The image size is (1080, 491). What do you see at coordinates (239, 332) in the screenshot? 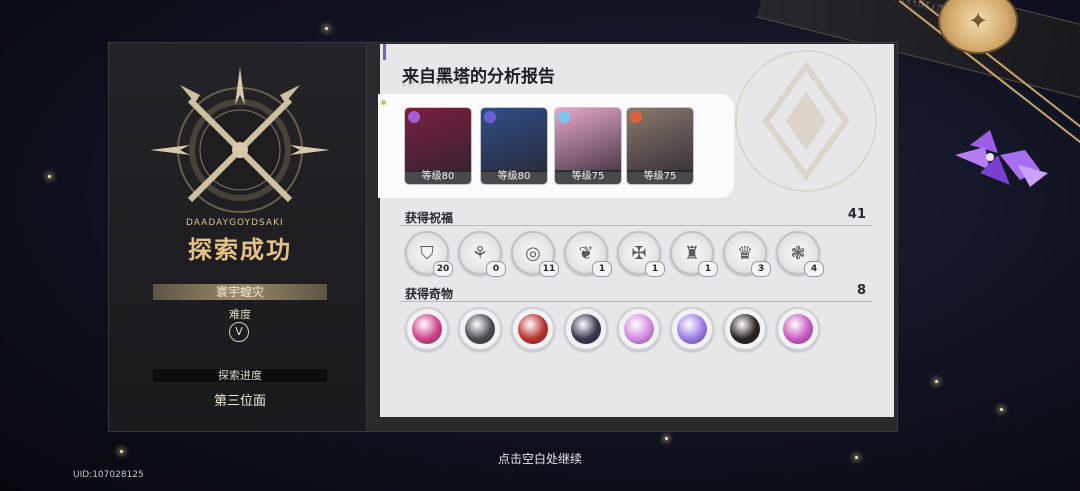
I see `difficulty-value: Ⅴ` at bounding box center [239, 332].